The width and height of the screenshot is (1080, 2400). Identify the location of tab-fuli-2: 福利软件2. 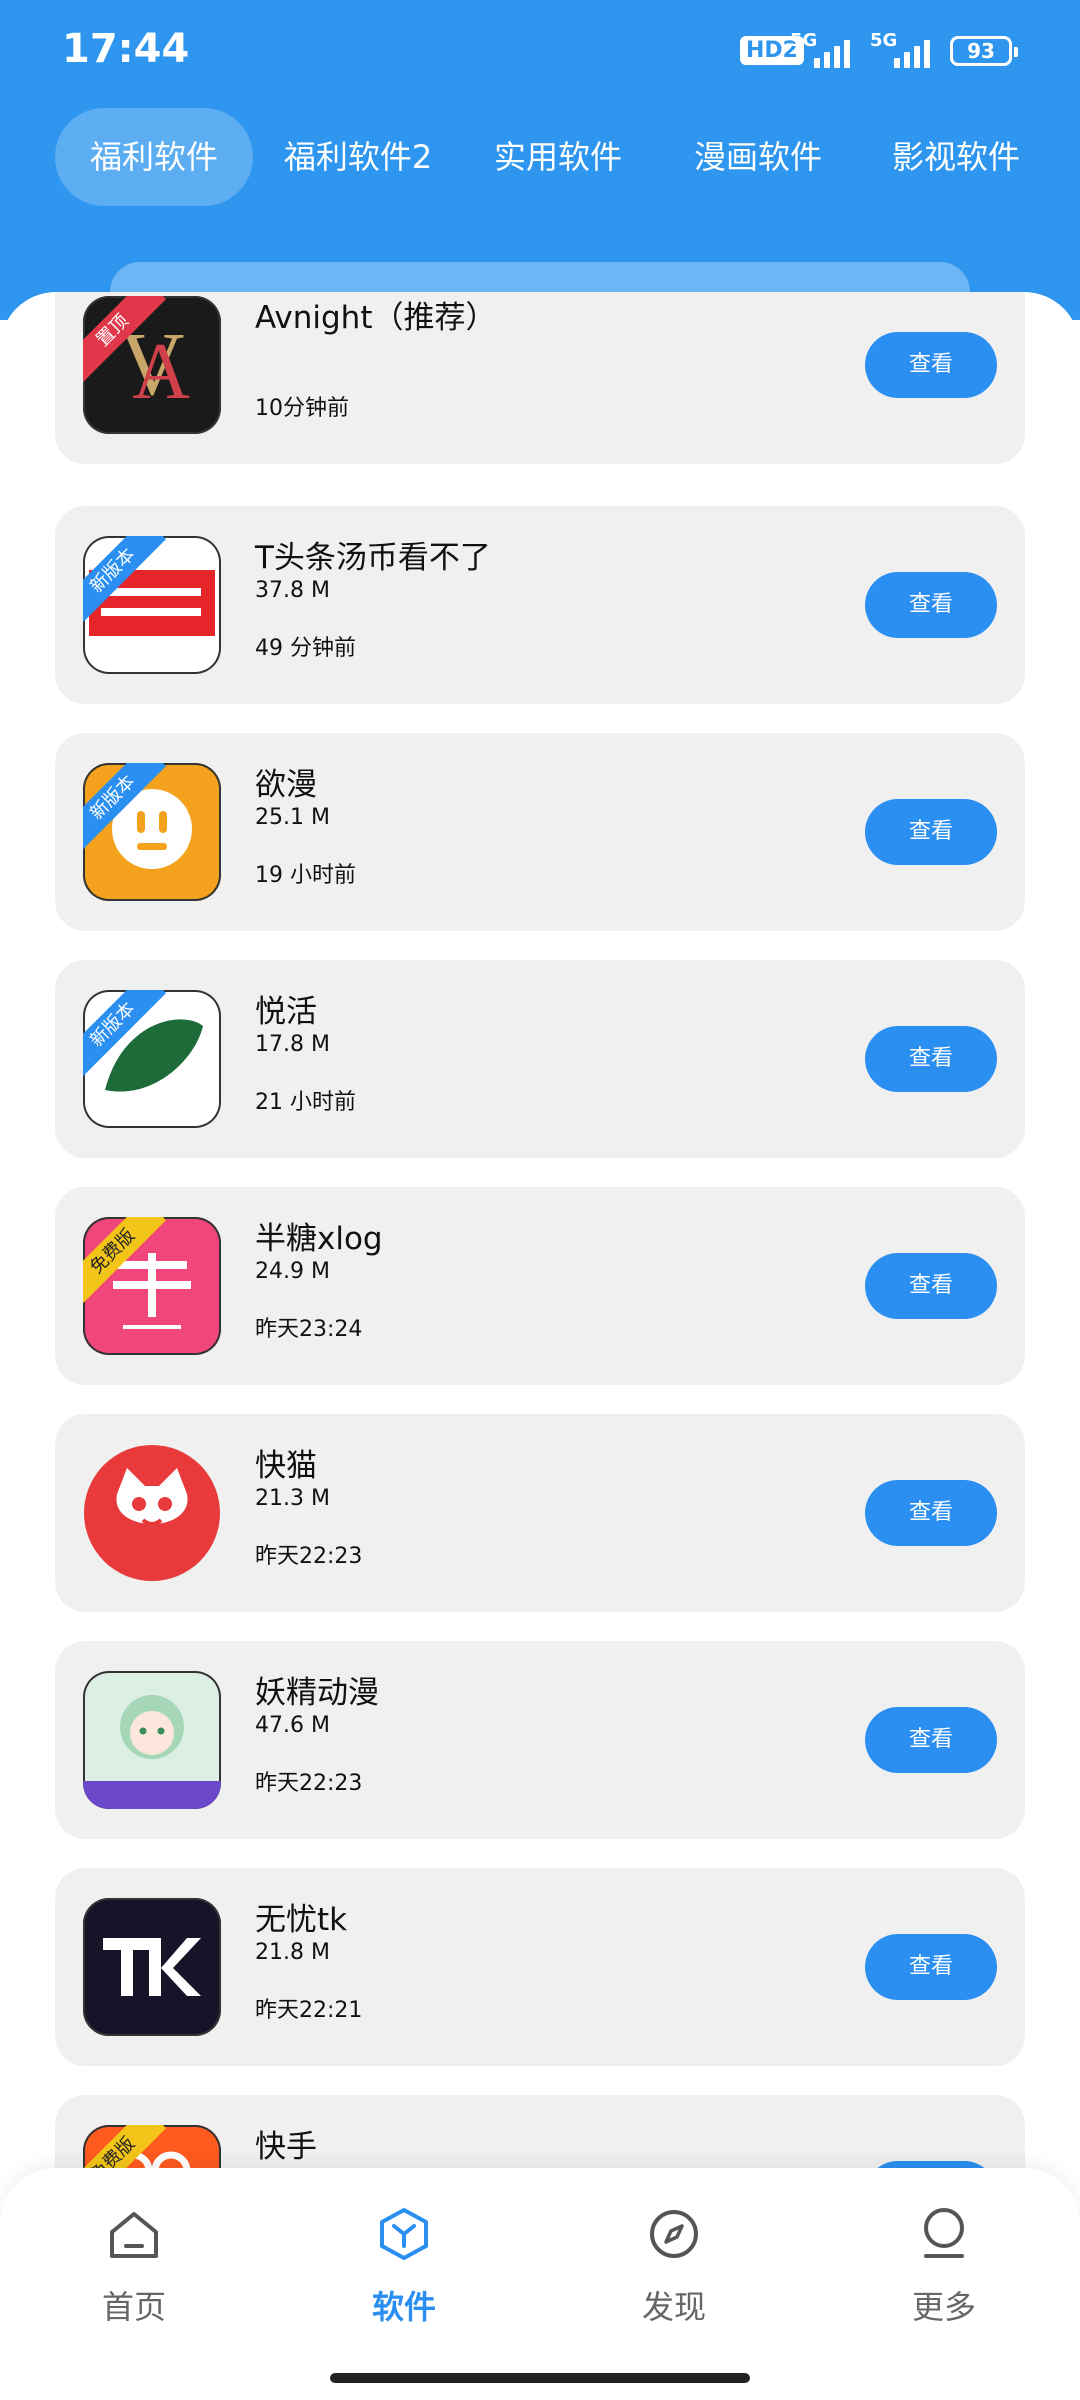
(358, 157).